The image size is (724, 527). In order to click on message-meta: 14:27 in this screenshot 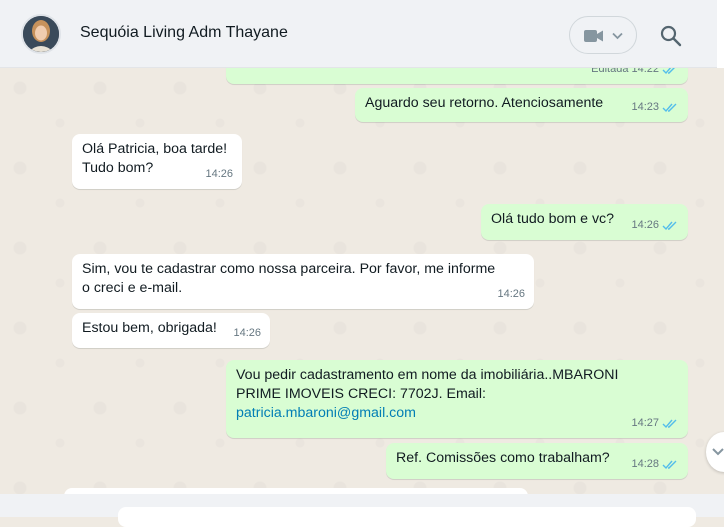, I will do `click(655, 423)`.